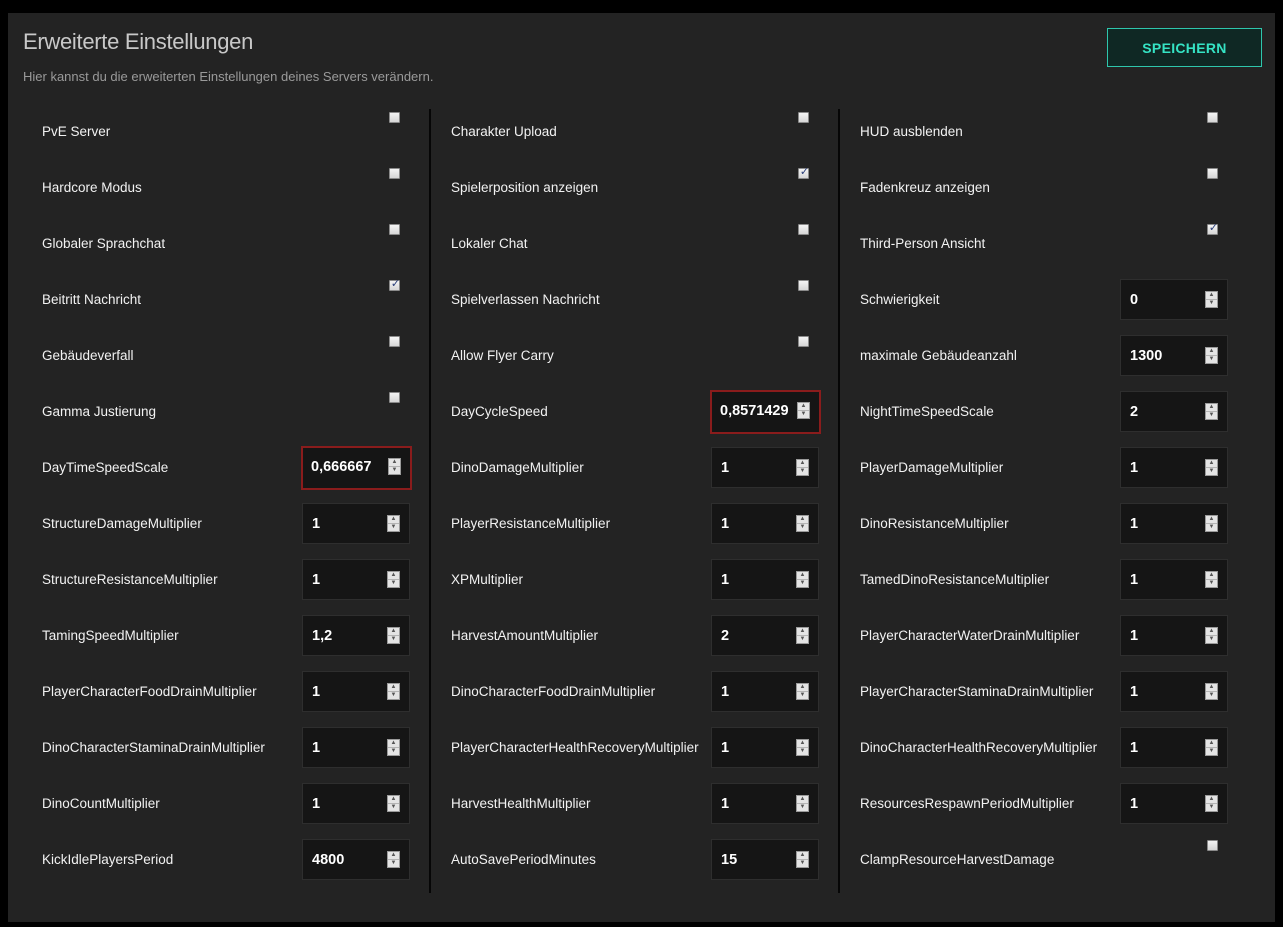  What do you see at coordinates (765, 803) in the screenshot?
I see `harvesthealthmultiplier-number-input: 1 ▲ ▼` at bounding box center [765, 803].